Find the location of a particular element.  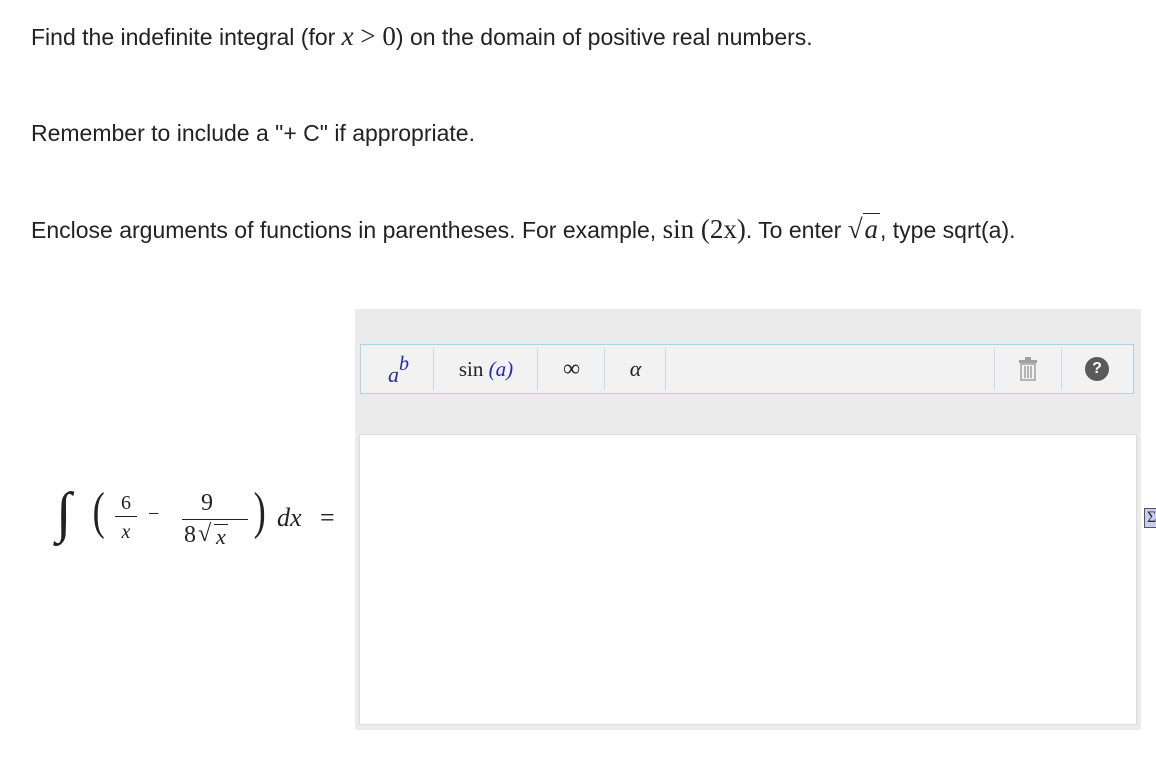

power-base: a is located at coordinates (393, 374).